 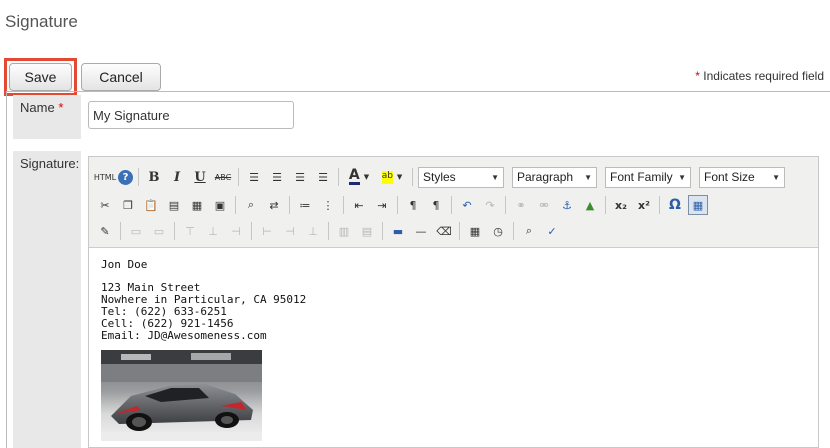 I want to click on underline-icon: U, so click(x=200, y=177).